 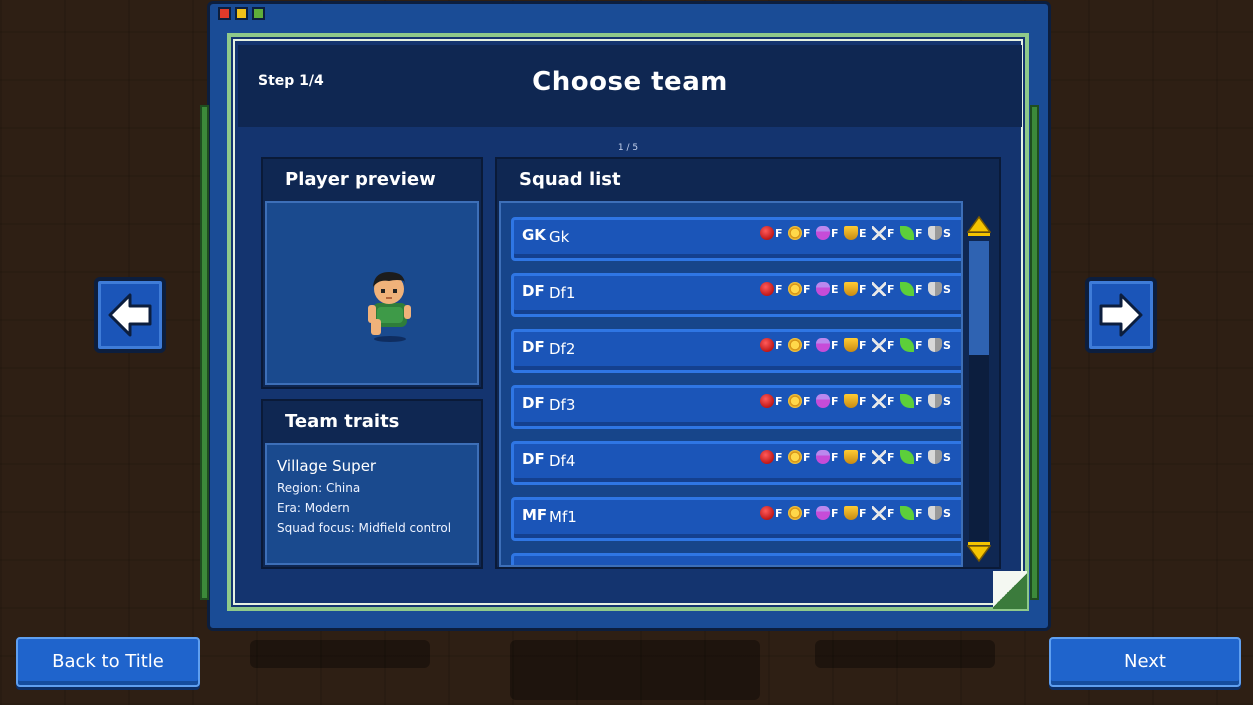 I want to click on previous-team-button, so click(x=130, y=315).